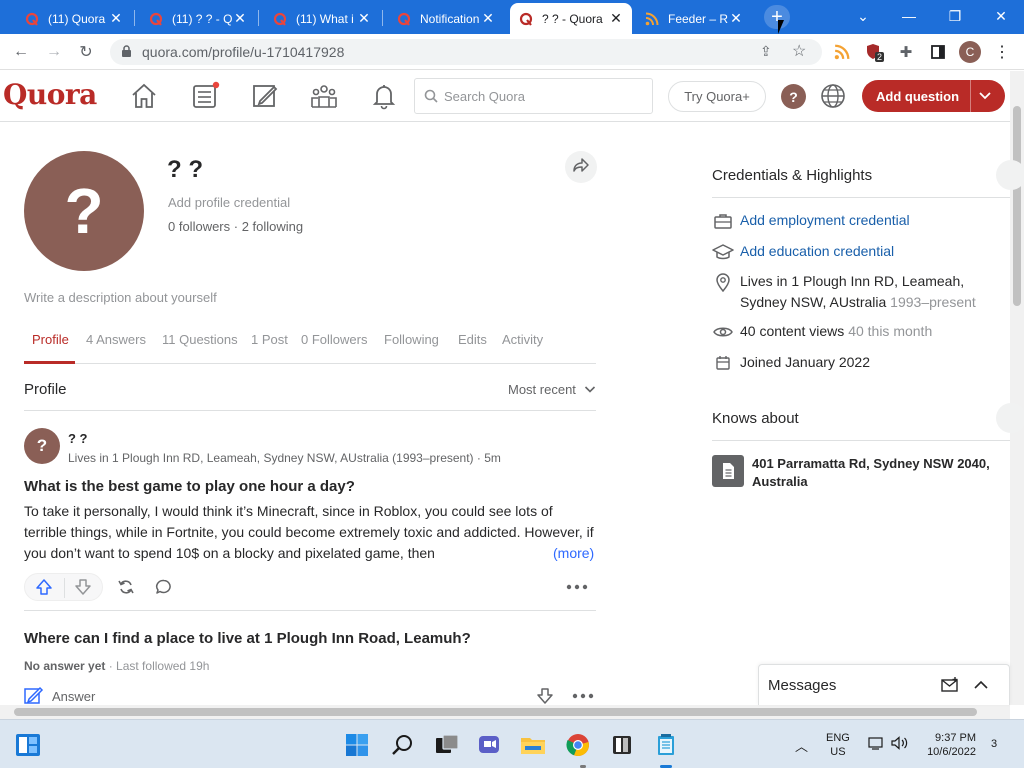 The image size is (1024, 768). What do you see at coordinates (801, 745) in the screenshot?
I see `tray-chevron-up-icon: ︿` at bounding box center [801, 745].